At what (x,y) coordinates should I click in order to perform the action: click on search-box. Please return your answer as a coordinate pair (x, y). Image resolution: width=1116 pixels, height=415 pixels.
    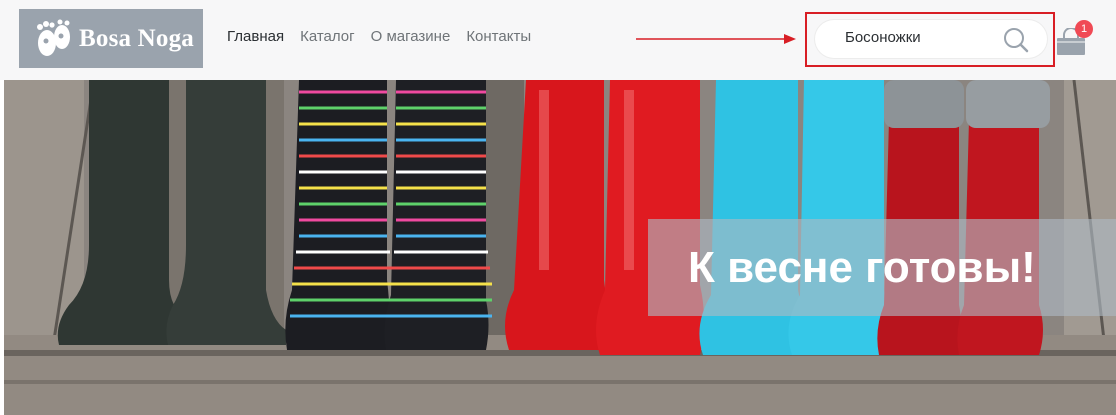
    Looking at the image, I should click on (931, 39).